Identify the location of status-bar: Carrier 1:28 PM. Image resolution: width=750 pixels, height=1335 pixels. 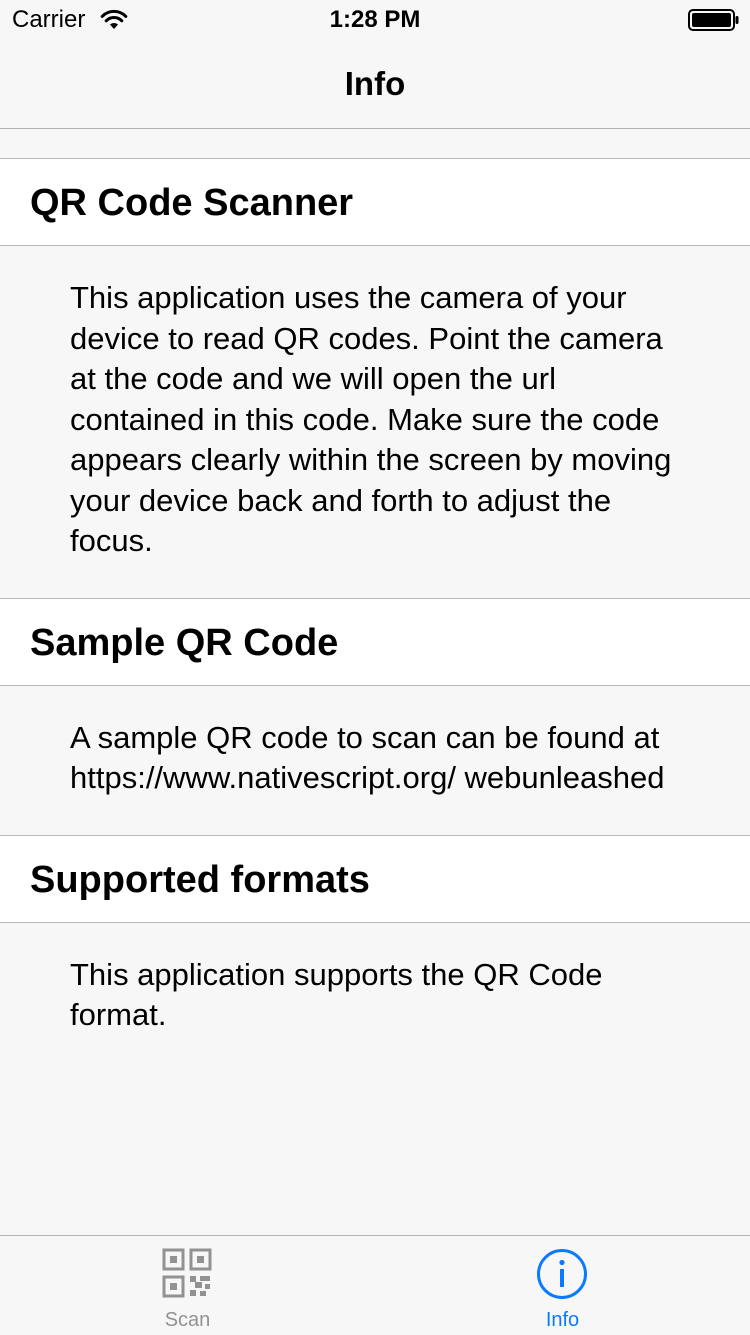
(375, 20).